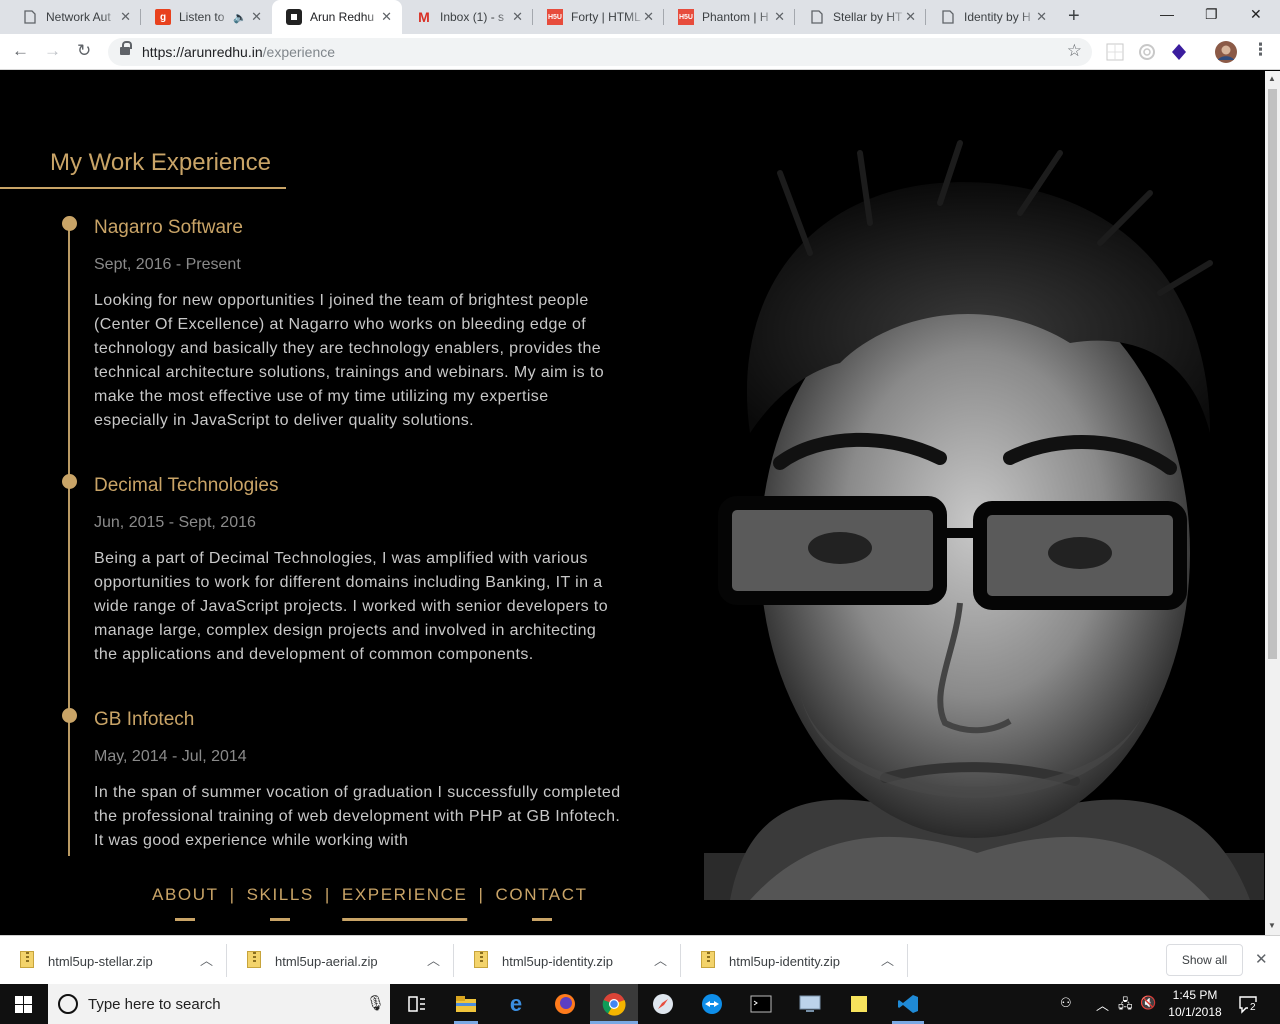  What do you see at coordinates (859, 1004) in the screenshot?
I see `sticky-notes-icon` at bounding box center [859, 1004].